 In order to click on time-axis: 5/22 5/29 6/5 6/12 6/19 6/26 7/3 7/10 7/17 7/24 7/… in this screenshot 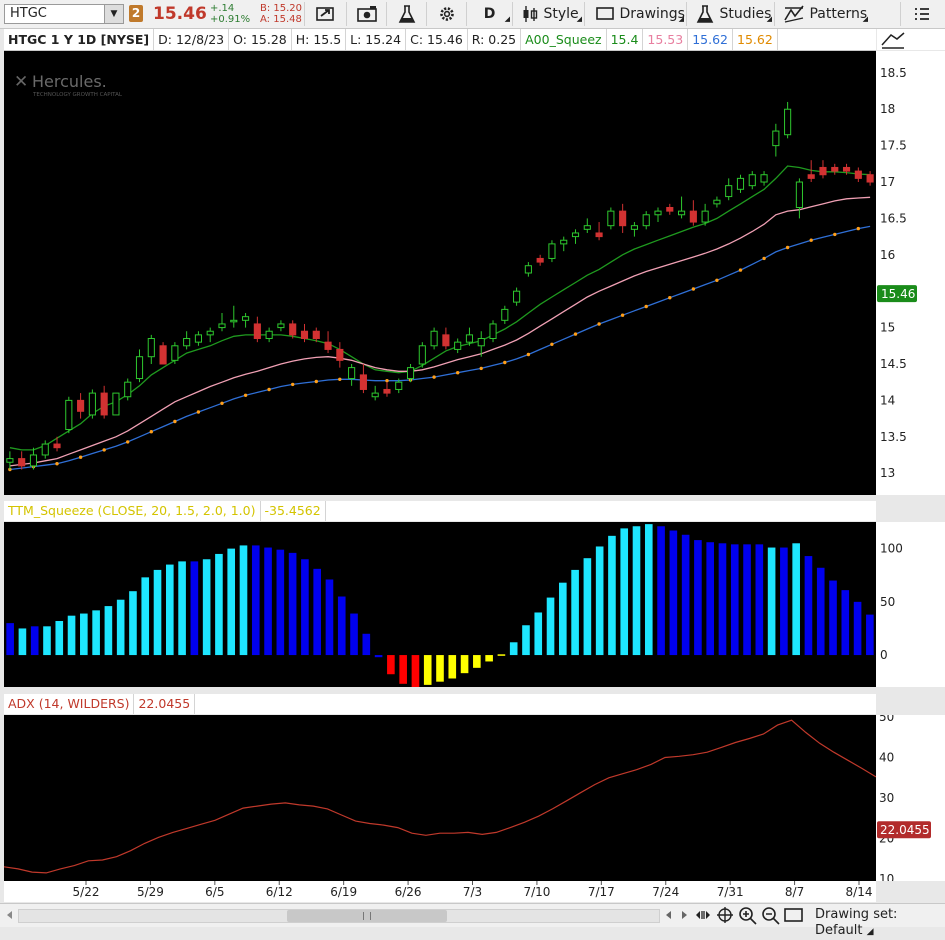, I will do `click(440, 891)`.